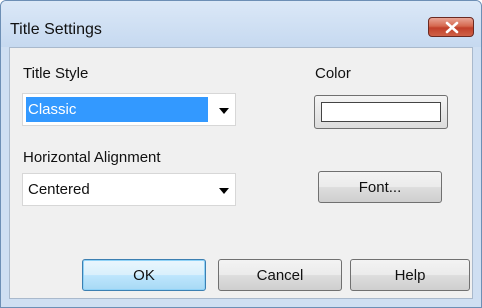  Describe the element at coordinates (241, 24) in the screenshot. I see `title-bar: Title Settings` at that location.